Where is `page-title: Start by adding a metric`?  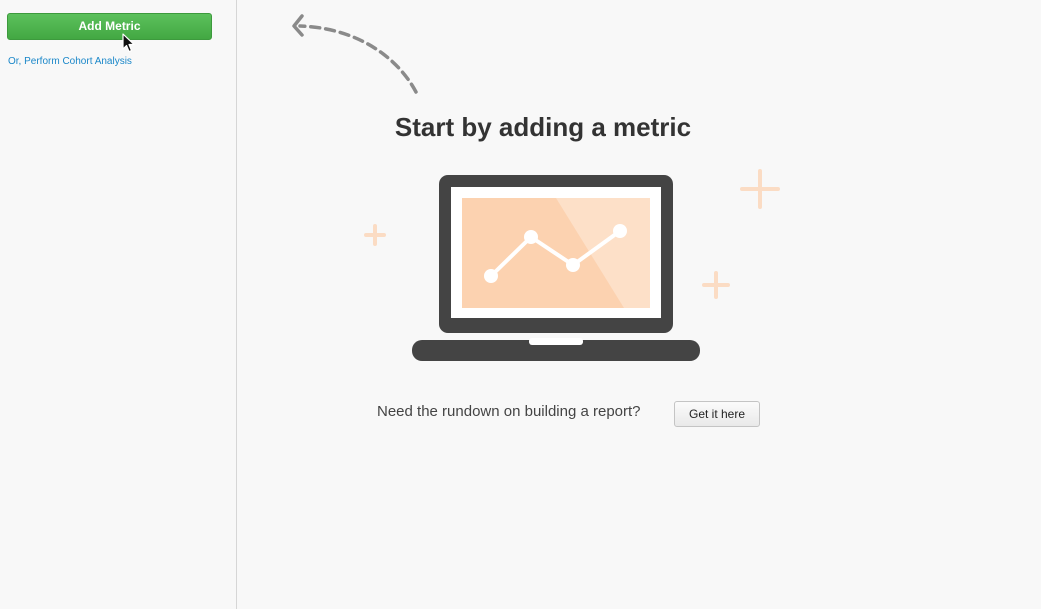 page-title: Start by adding a metric is located at coordinates (543, 127).